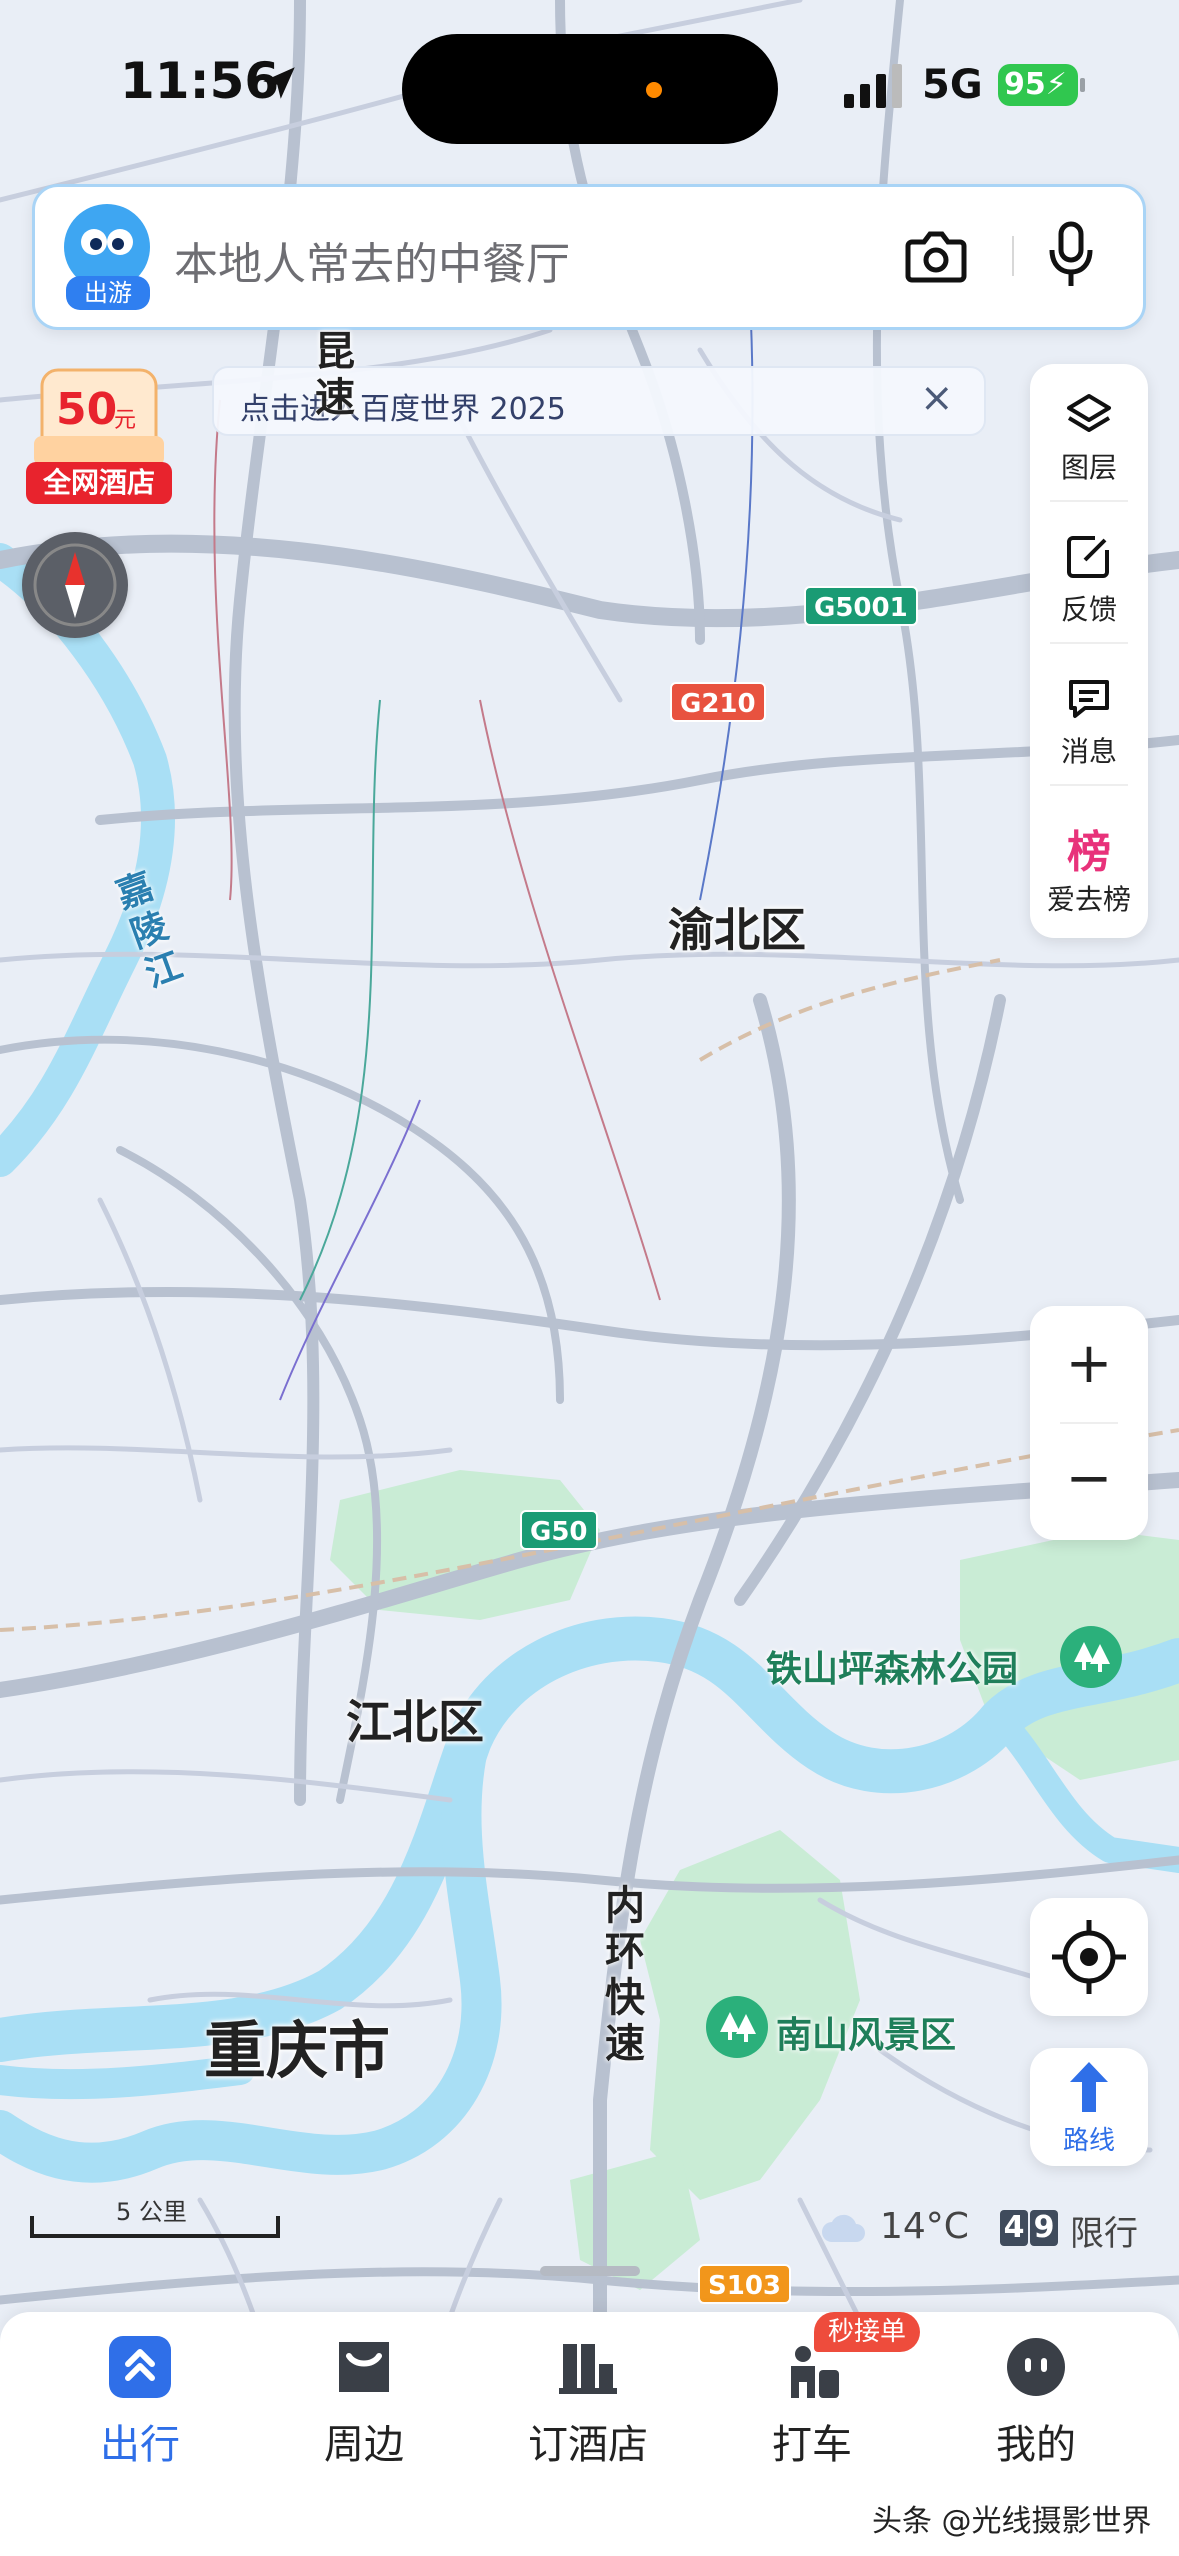  Describe the element at coordinates (654, 90) in the screenshot. I see `privacy-indicator` at that location.